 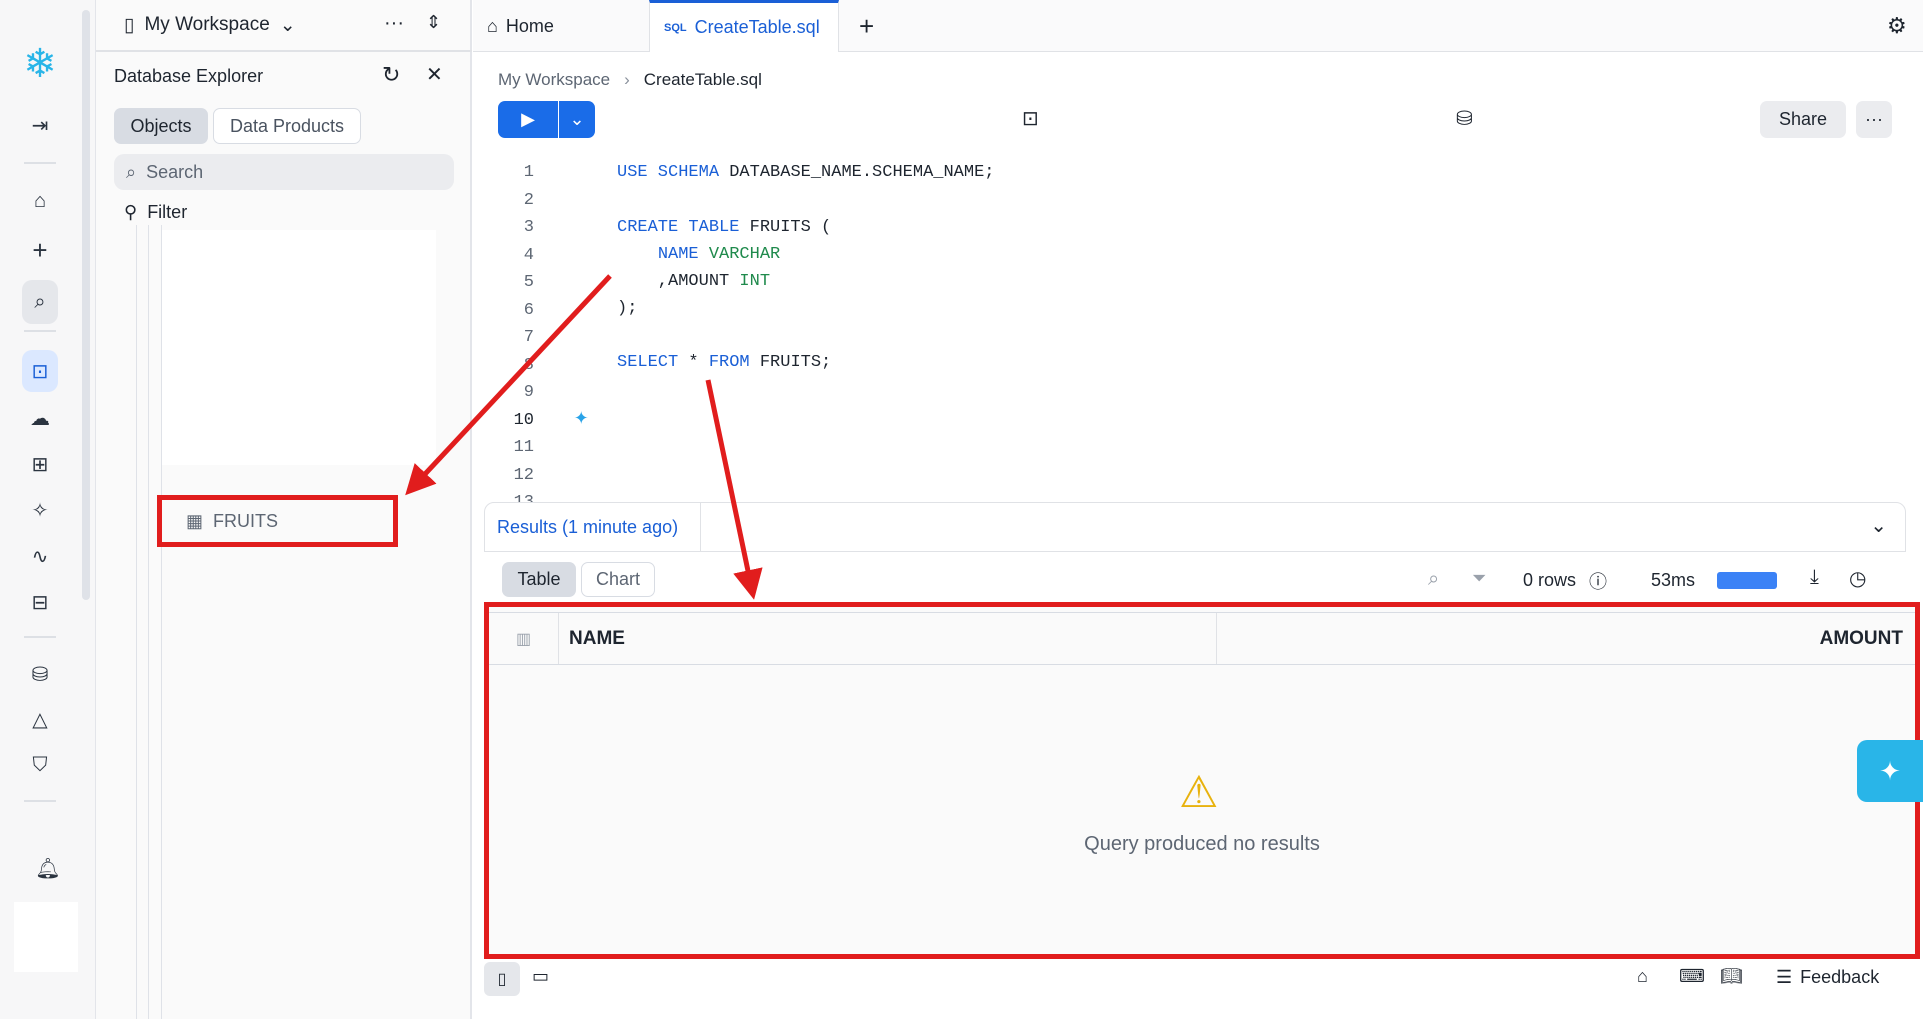 I want to click on keyboard-icon: ⌨, so click(x=1692, y=976).